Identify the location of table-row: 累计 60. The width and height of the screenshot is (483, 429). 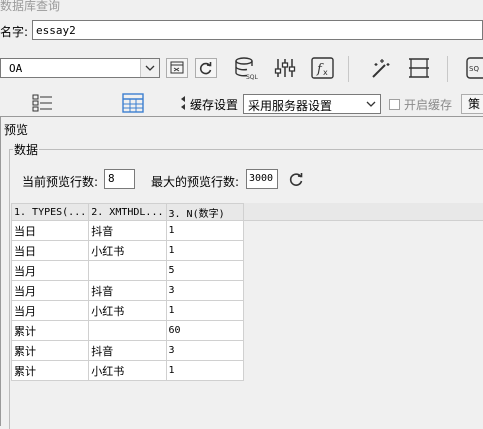
(127, 330).